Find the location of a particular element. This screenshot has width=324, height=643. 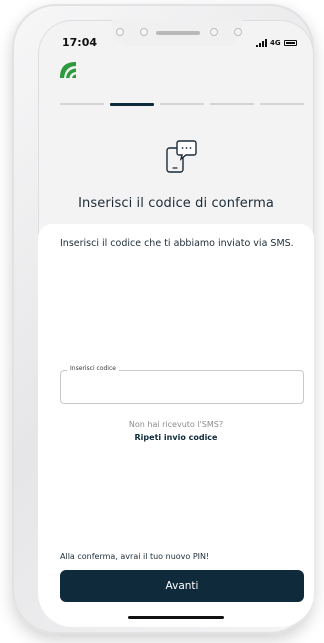

status-indicators: 4G is located at coordinates (276, 43).